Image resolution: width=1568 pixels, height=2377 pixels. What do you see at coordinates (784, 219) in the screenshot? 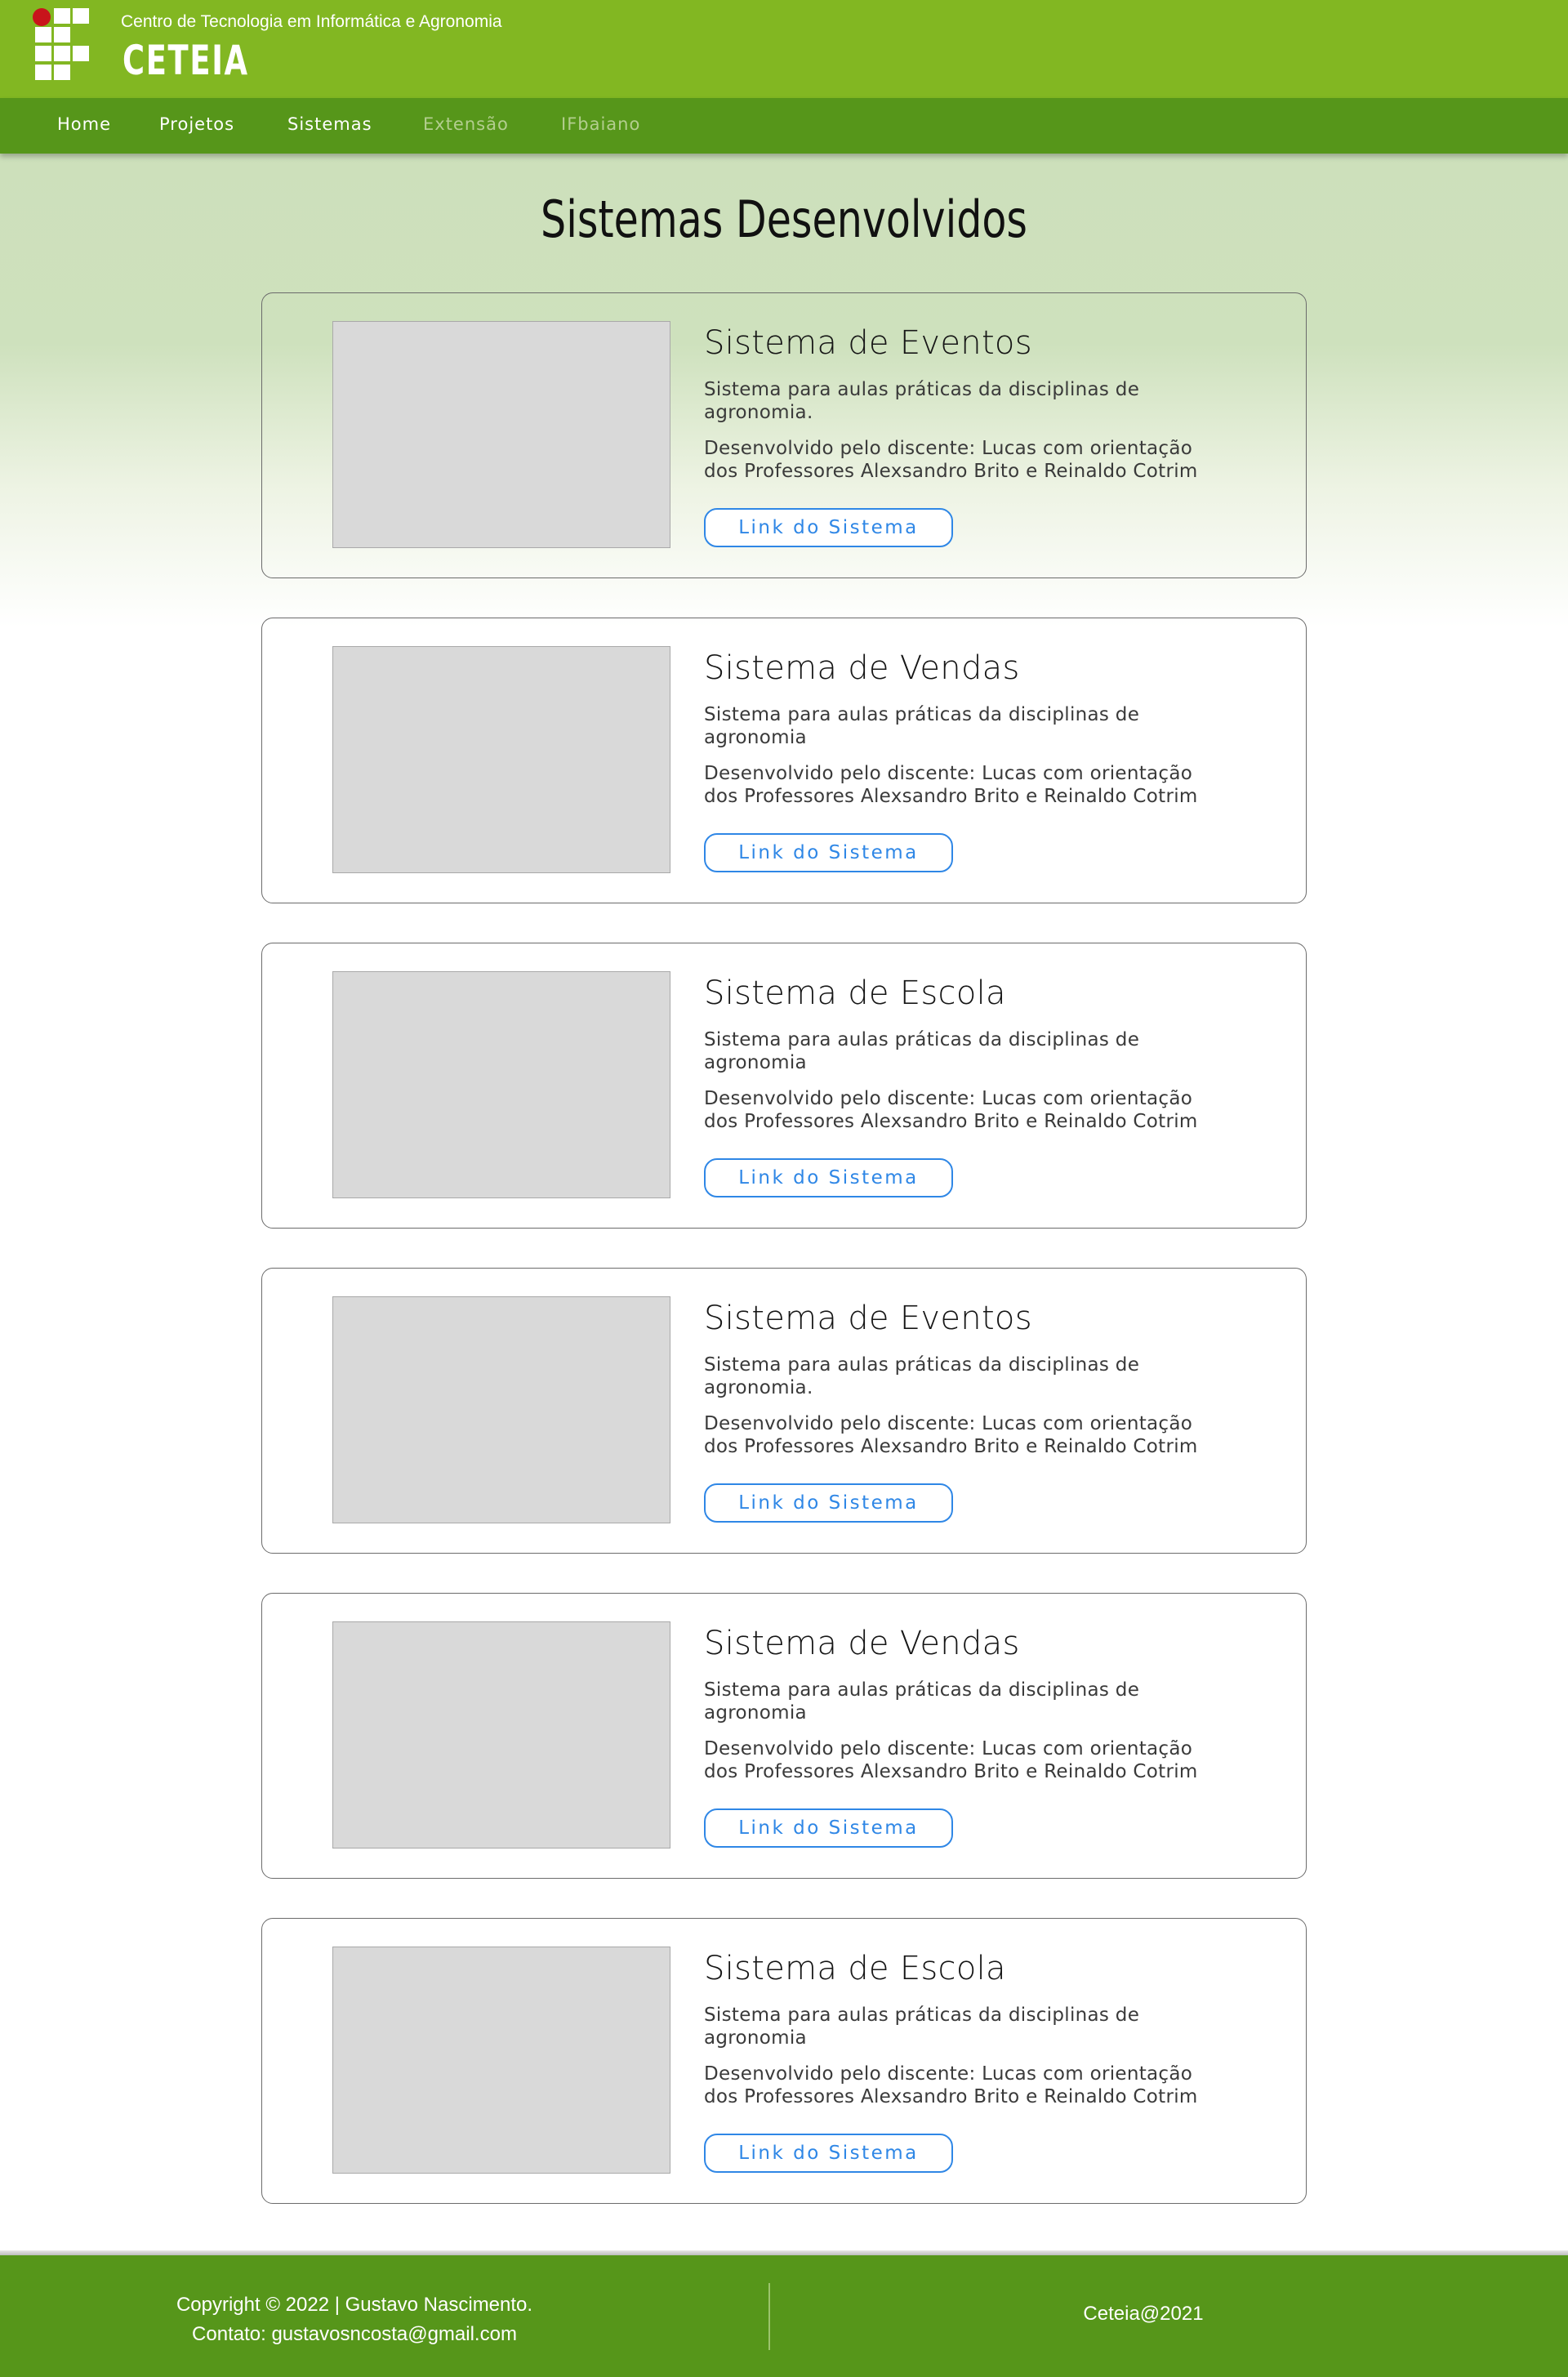
I see `page-title: Sistemas Desenvolvidos` at bounding box center [784, 219].